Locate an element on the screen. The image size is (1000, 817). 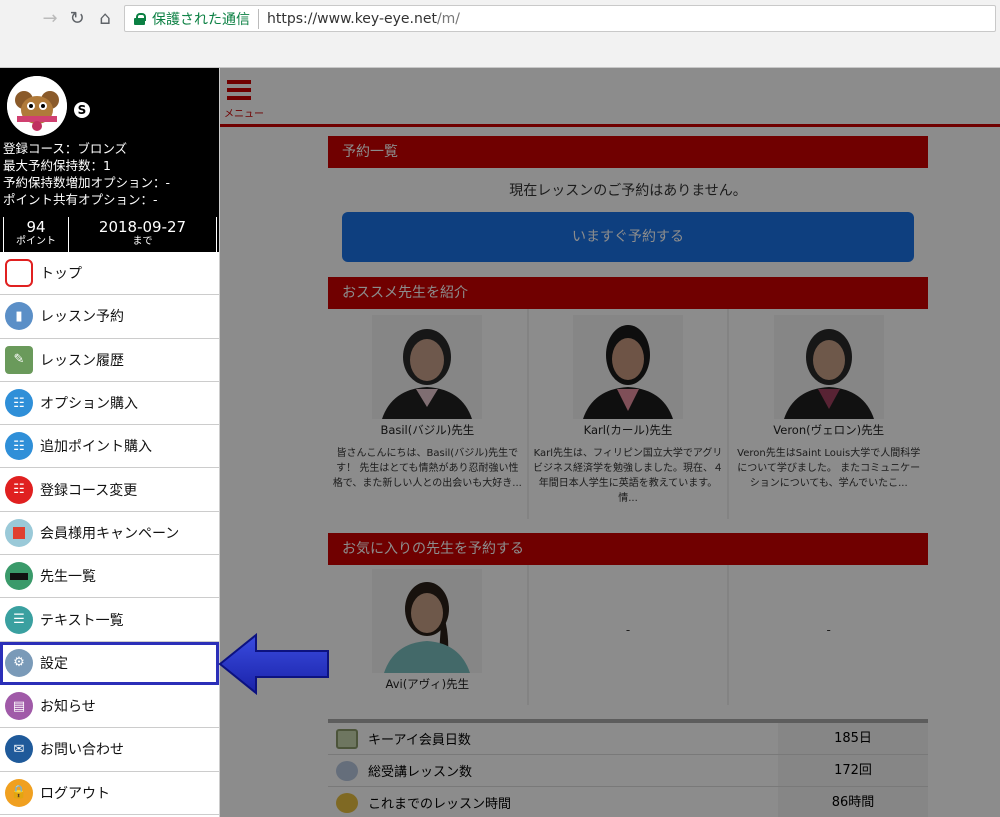
menu-item-settings: ⚙ 設定 is located at coordinates (109, 663).